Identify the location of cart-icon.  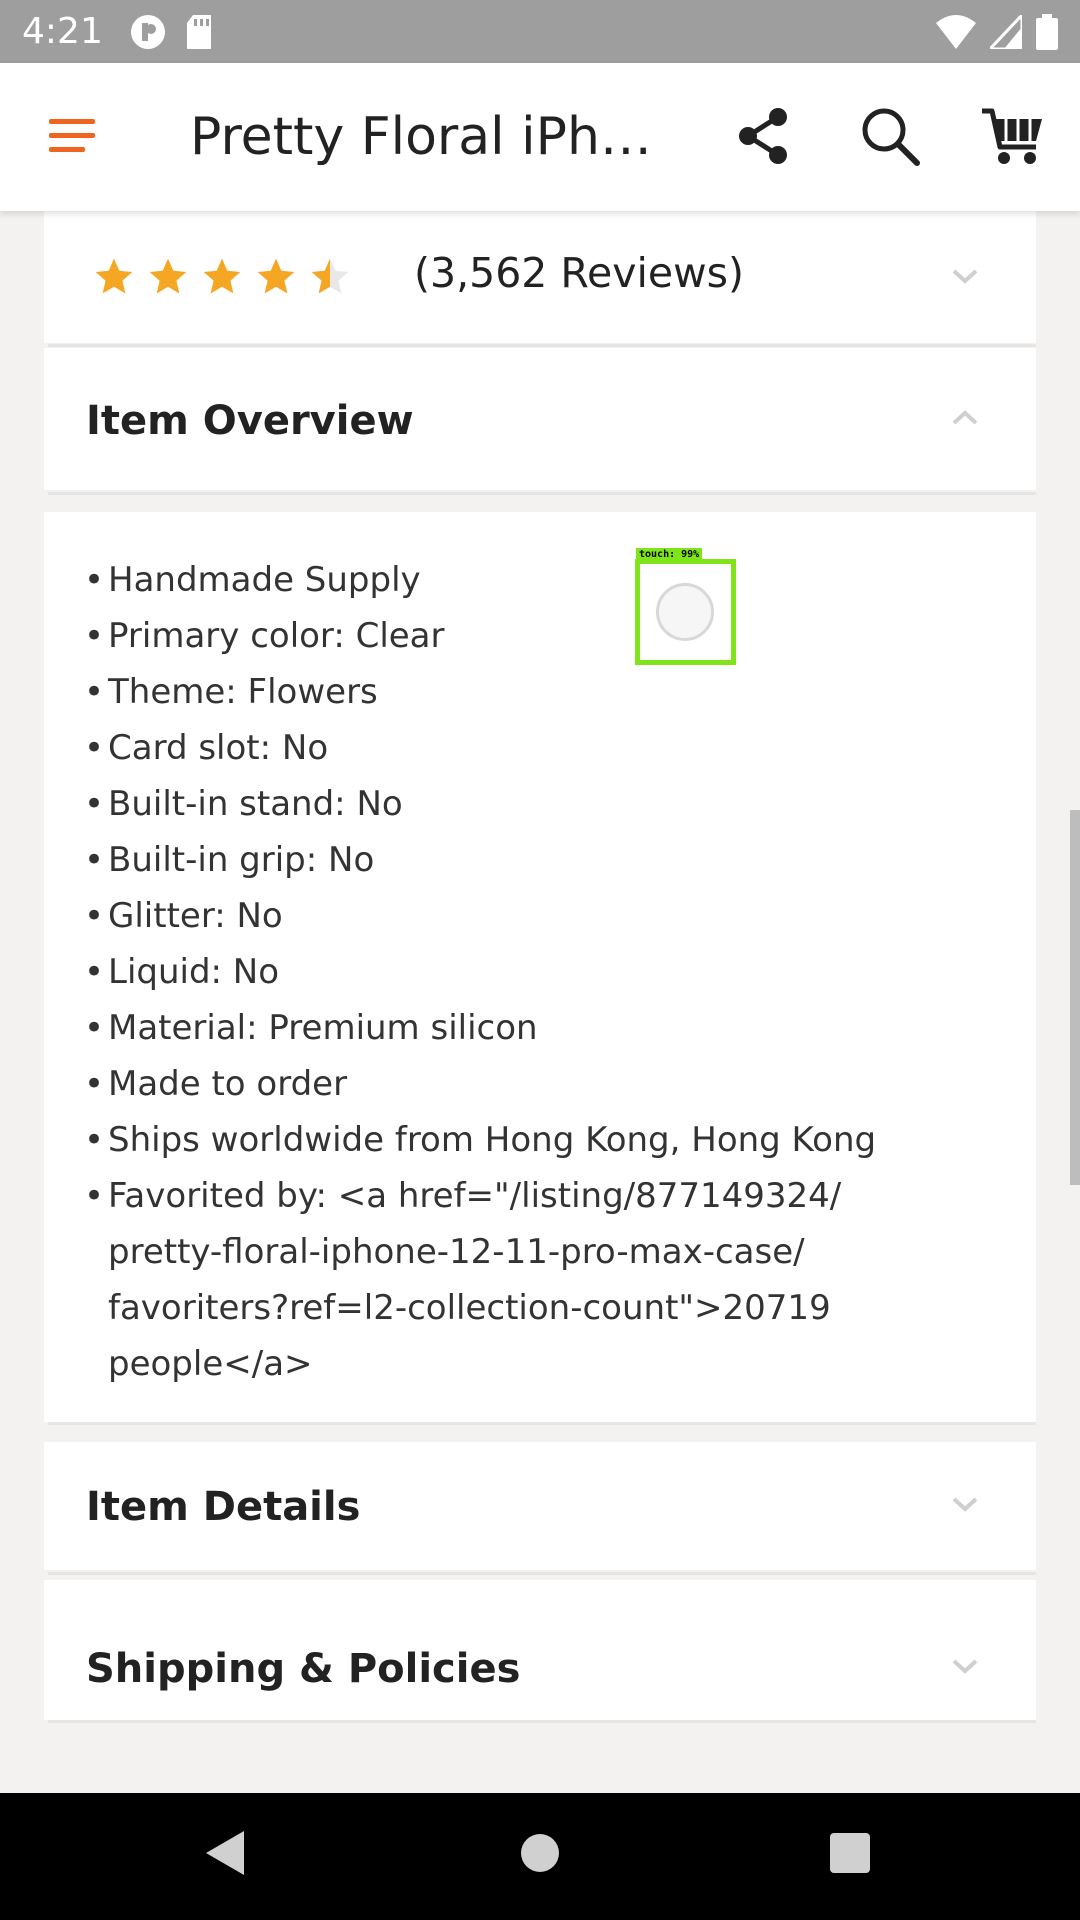
(1013, 136).